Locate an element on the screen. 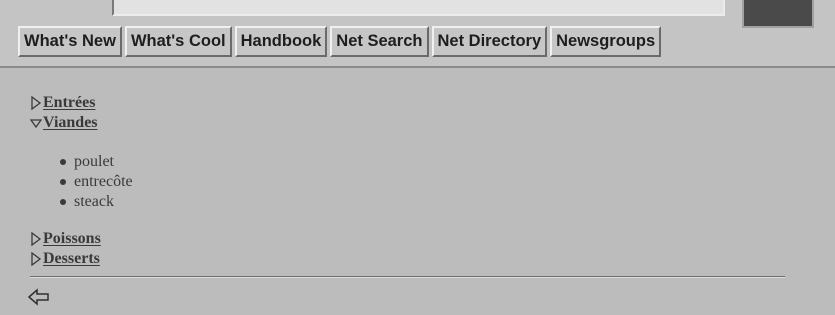 The width and height of the screenshot is (835, 315). list-item: entrecôte is located at coordinates (95, 182).